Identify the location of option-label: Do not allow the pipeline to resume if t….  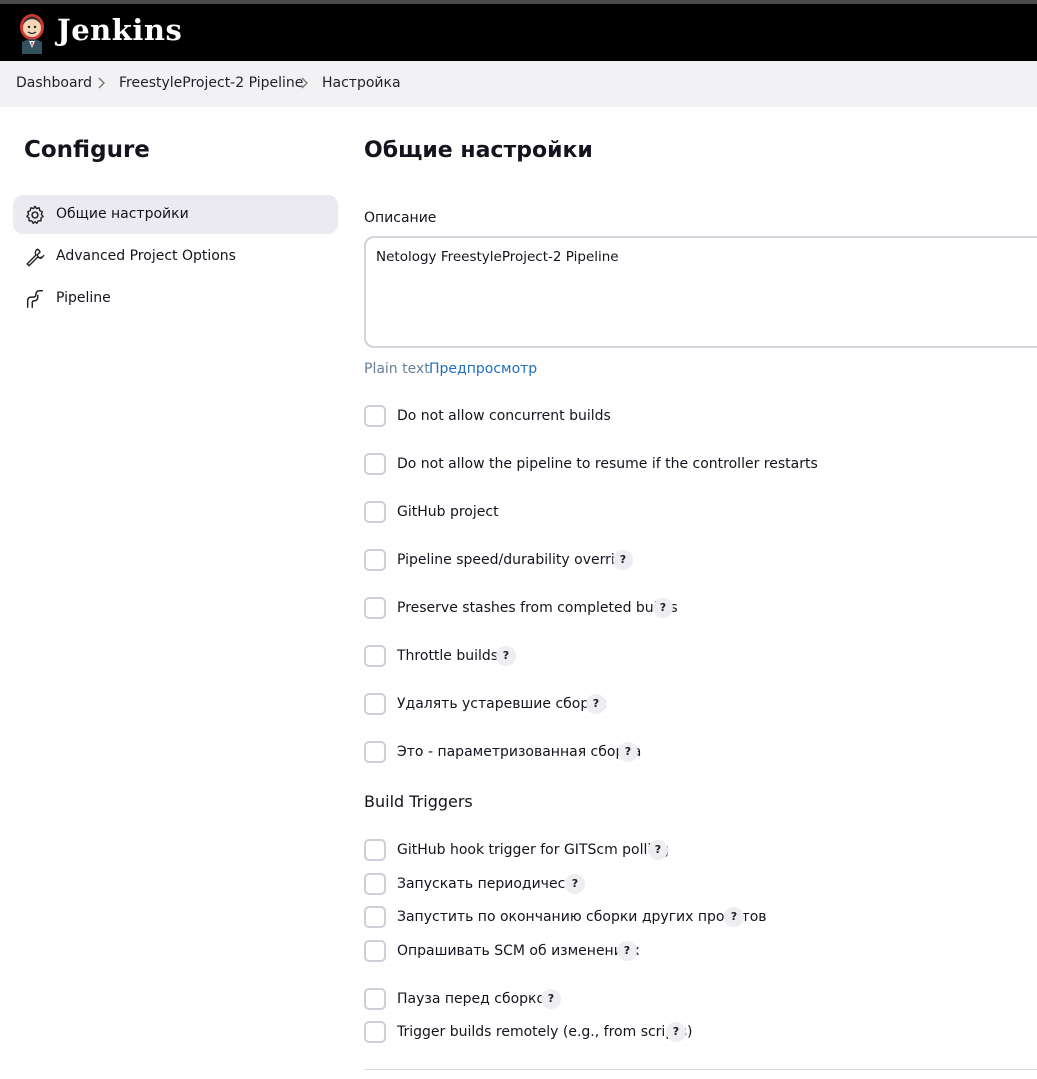
(607, 464).